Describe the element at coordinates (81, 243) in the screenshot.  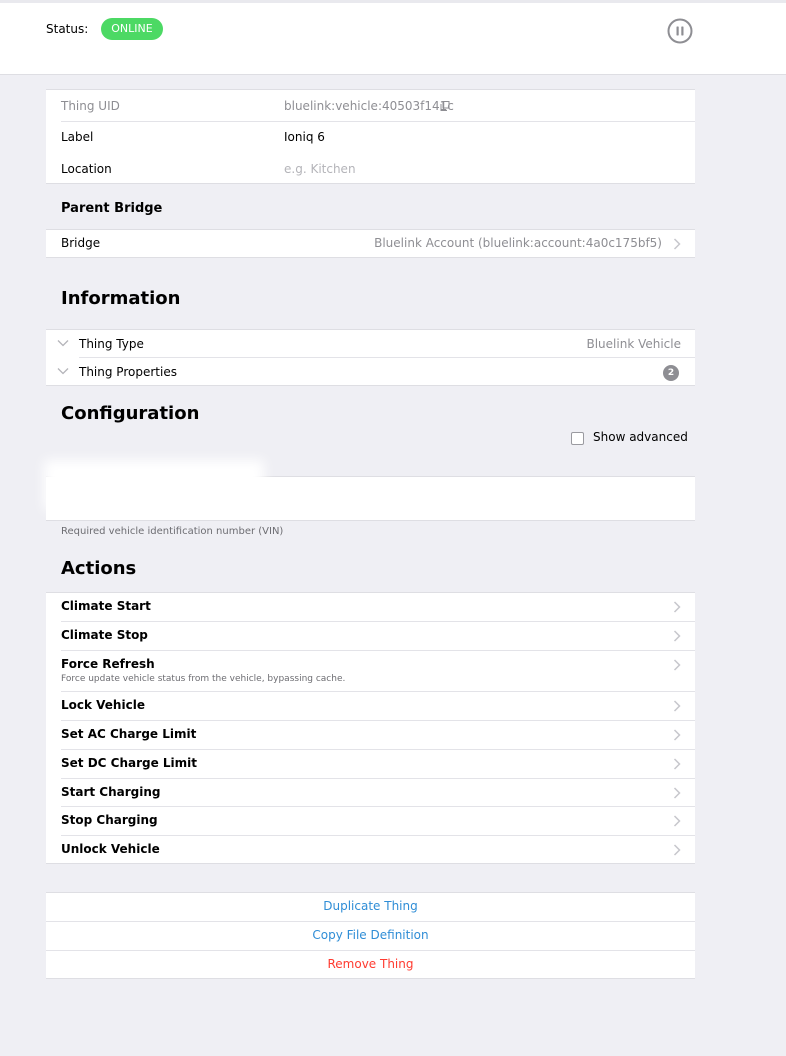
I see `bridge-label: Bridge` at that location.